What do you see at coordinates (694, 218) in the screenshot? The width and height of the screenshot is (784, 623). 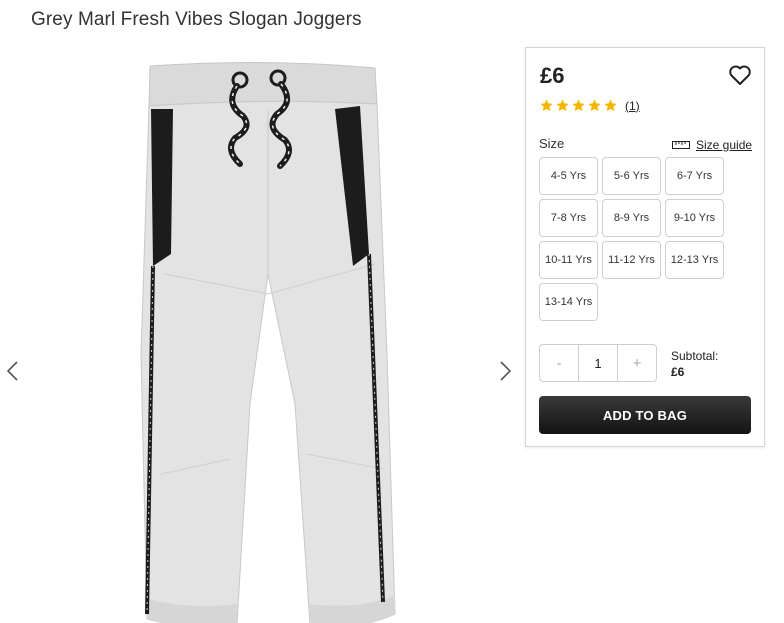 I see `size-option-button: 9-10 Yrs` at bounding box center [694, 218].